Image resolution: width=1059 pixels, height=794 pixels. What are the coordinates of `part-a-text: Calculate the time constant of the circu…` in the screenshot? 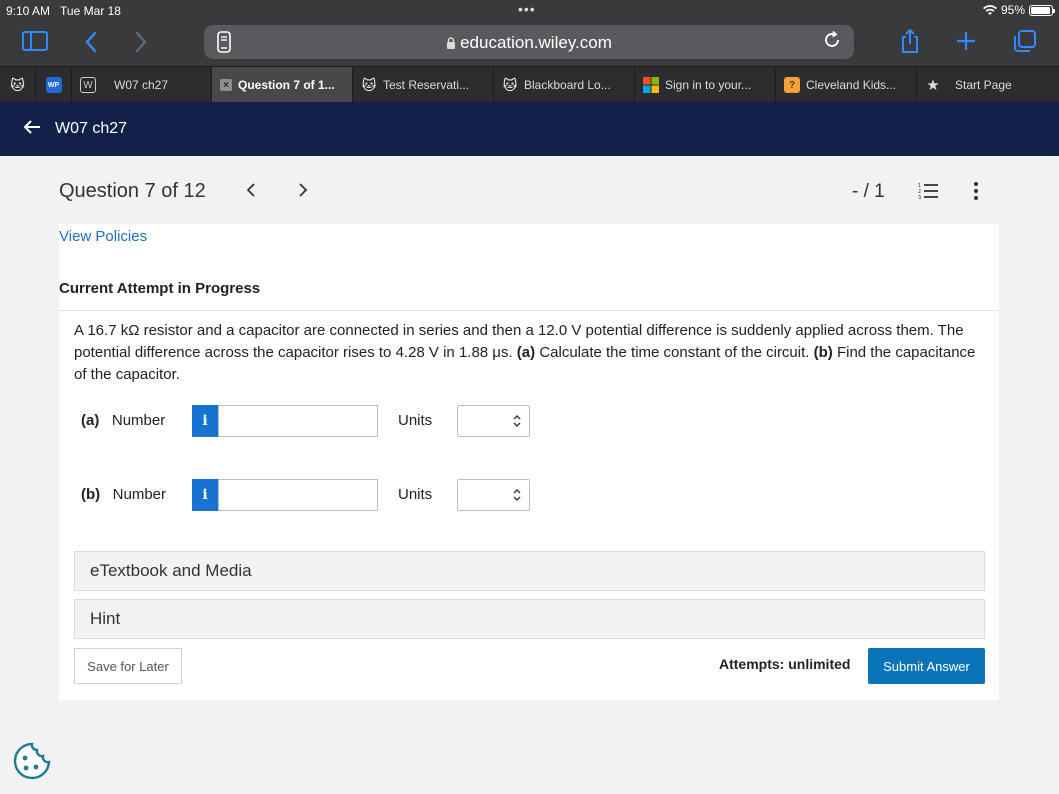 It's located at (674, 352).